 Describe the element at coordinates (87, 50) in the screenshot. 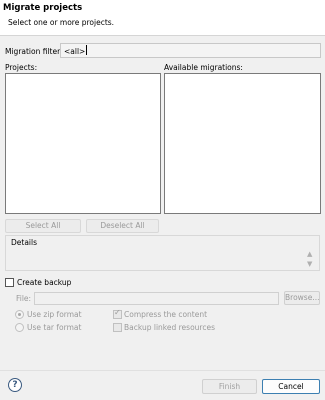

I see `text-cursor` at that location.